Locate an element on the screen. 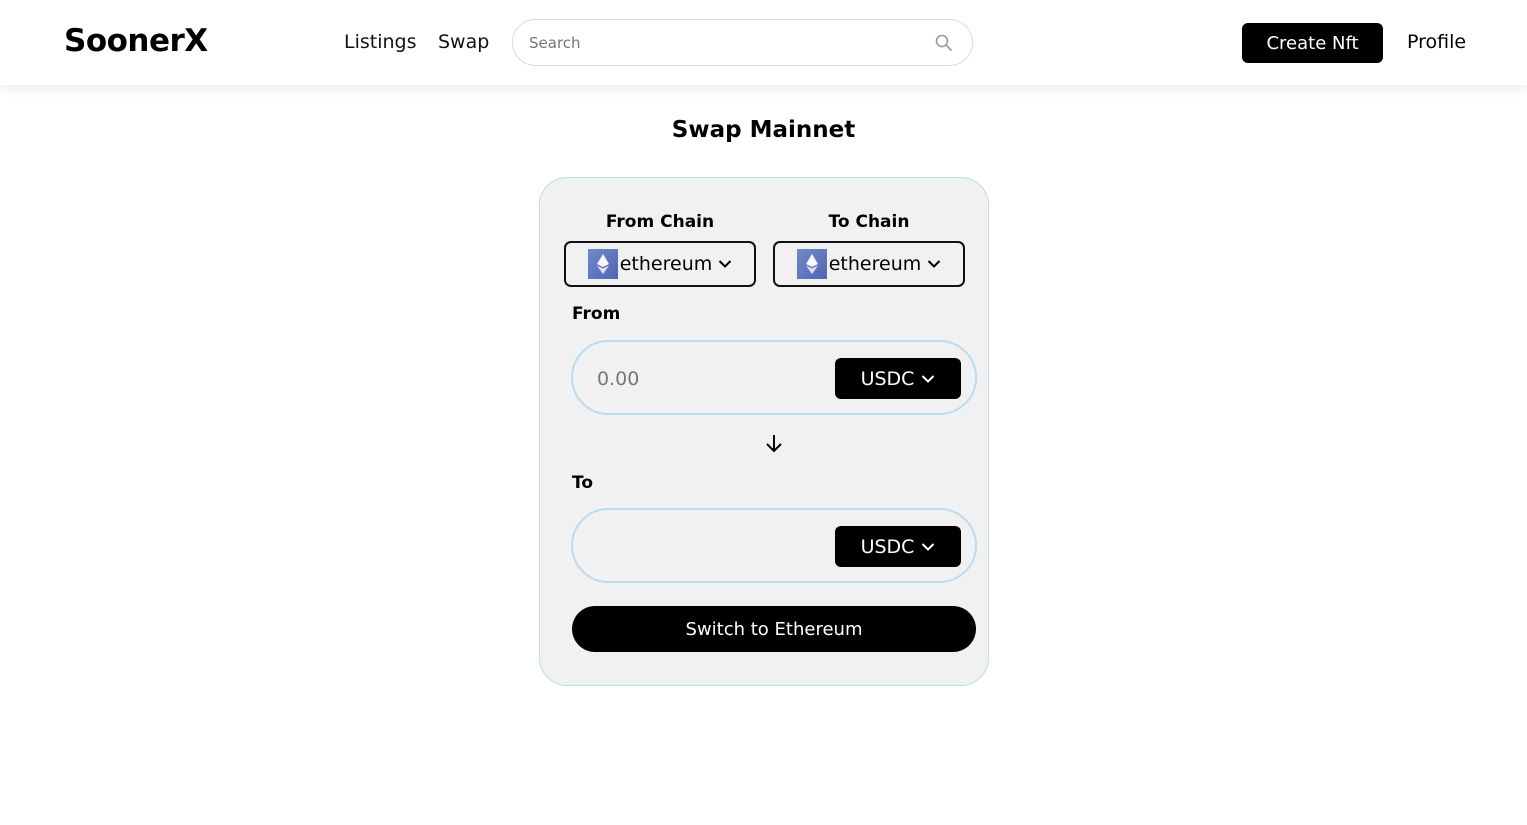  page-title: Swap Mainnet is located at coordinates (763, 130).